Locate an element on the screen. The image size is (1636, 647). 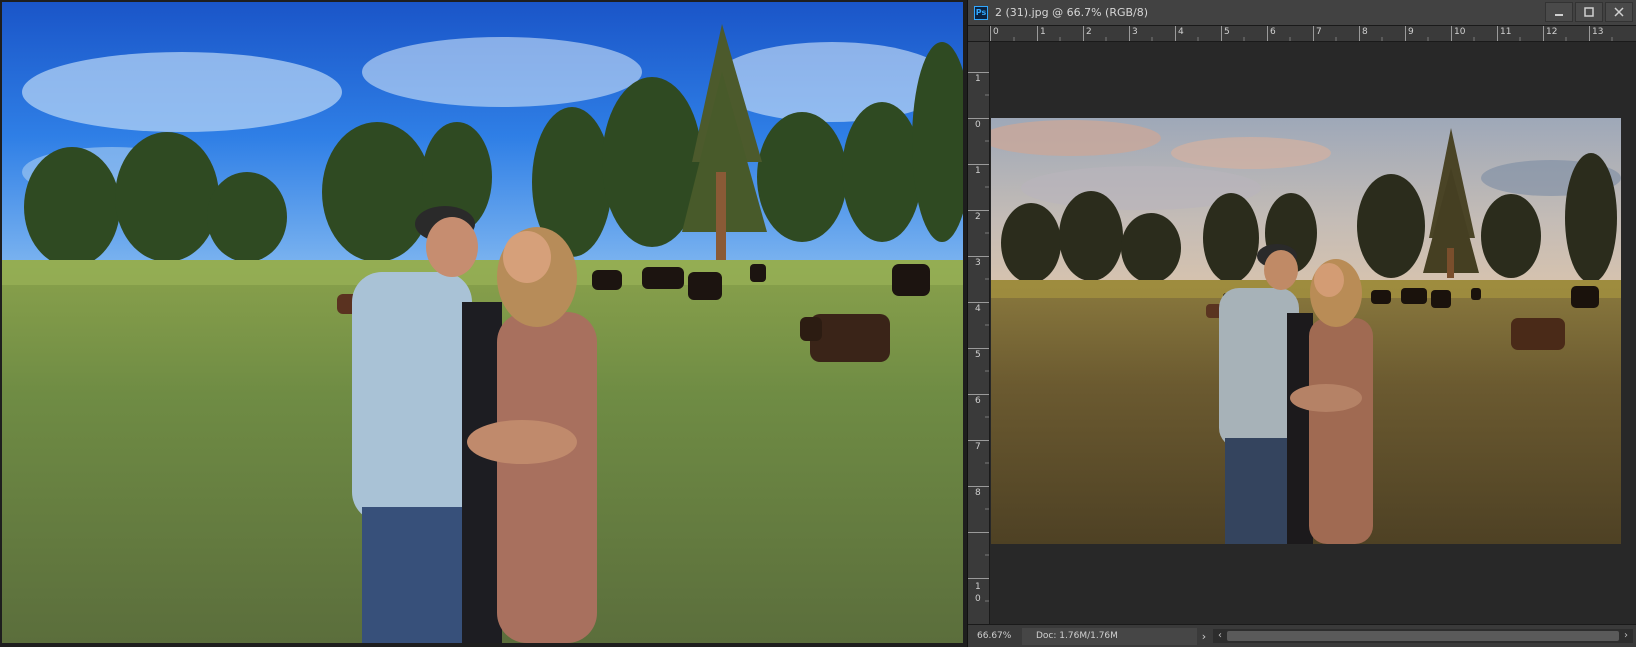
horizontal-scrollbar: ‹ › is located at coordinates (1423, 636).